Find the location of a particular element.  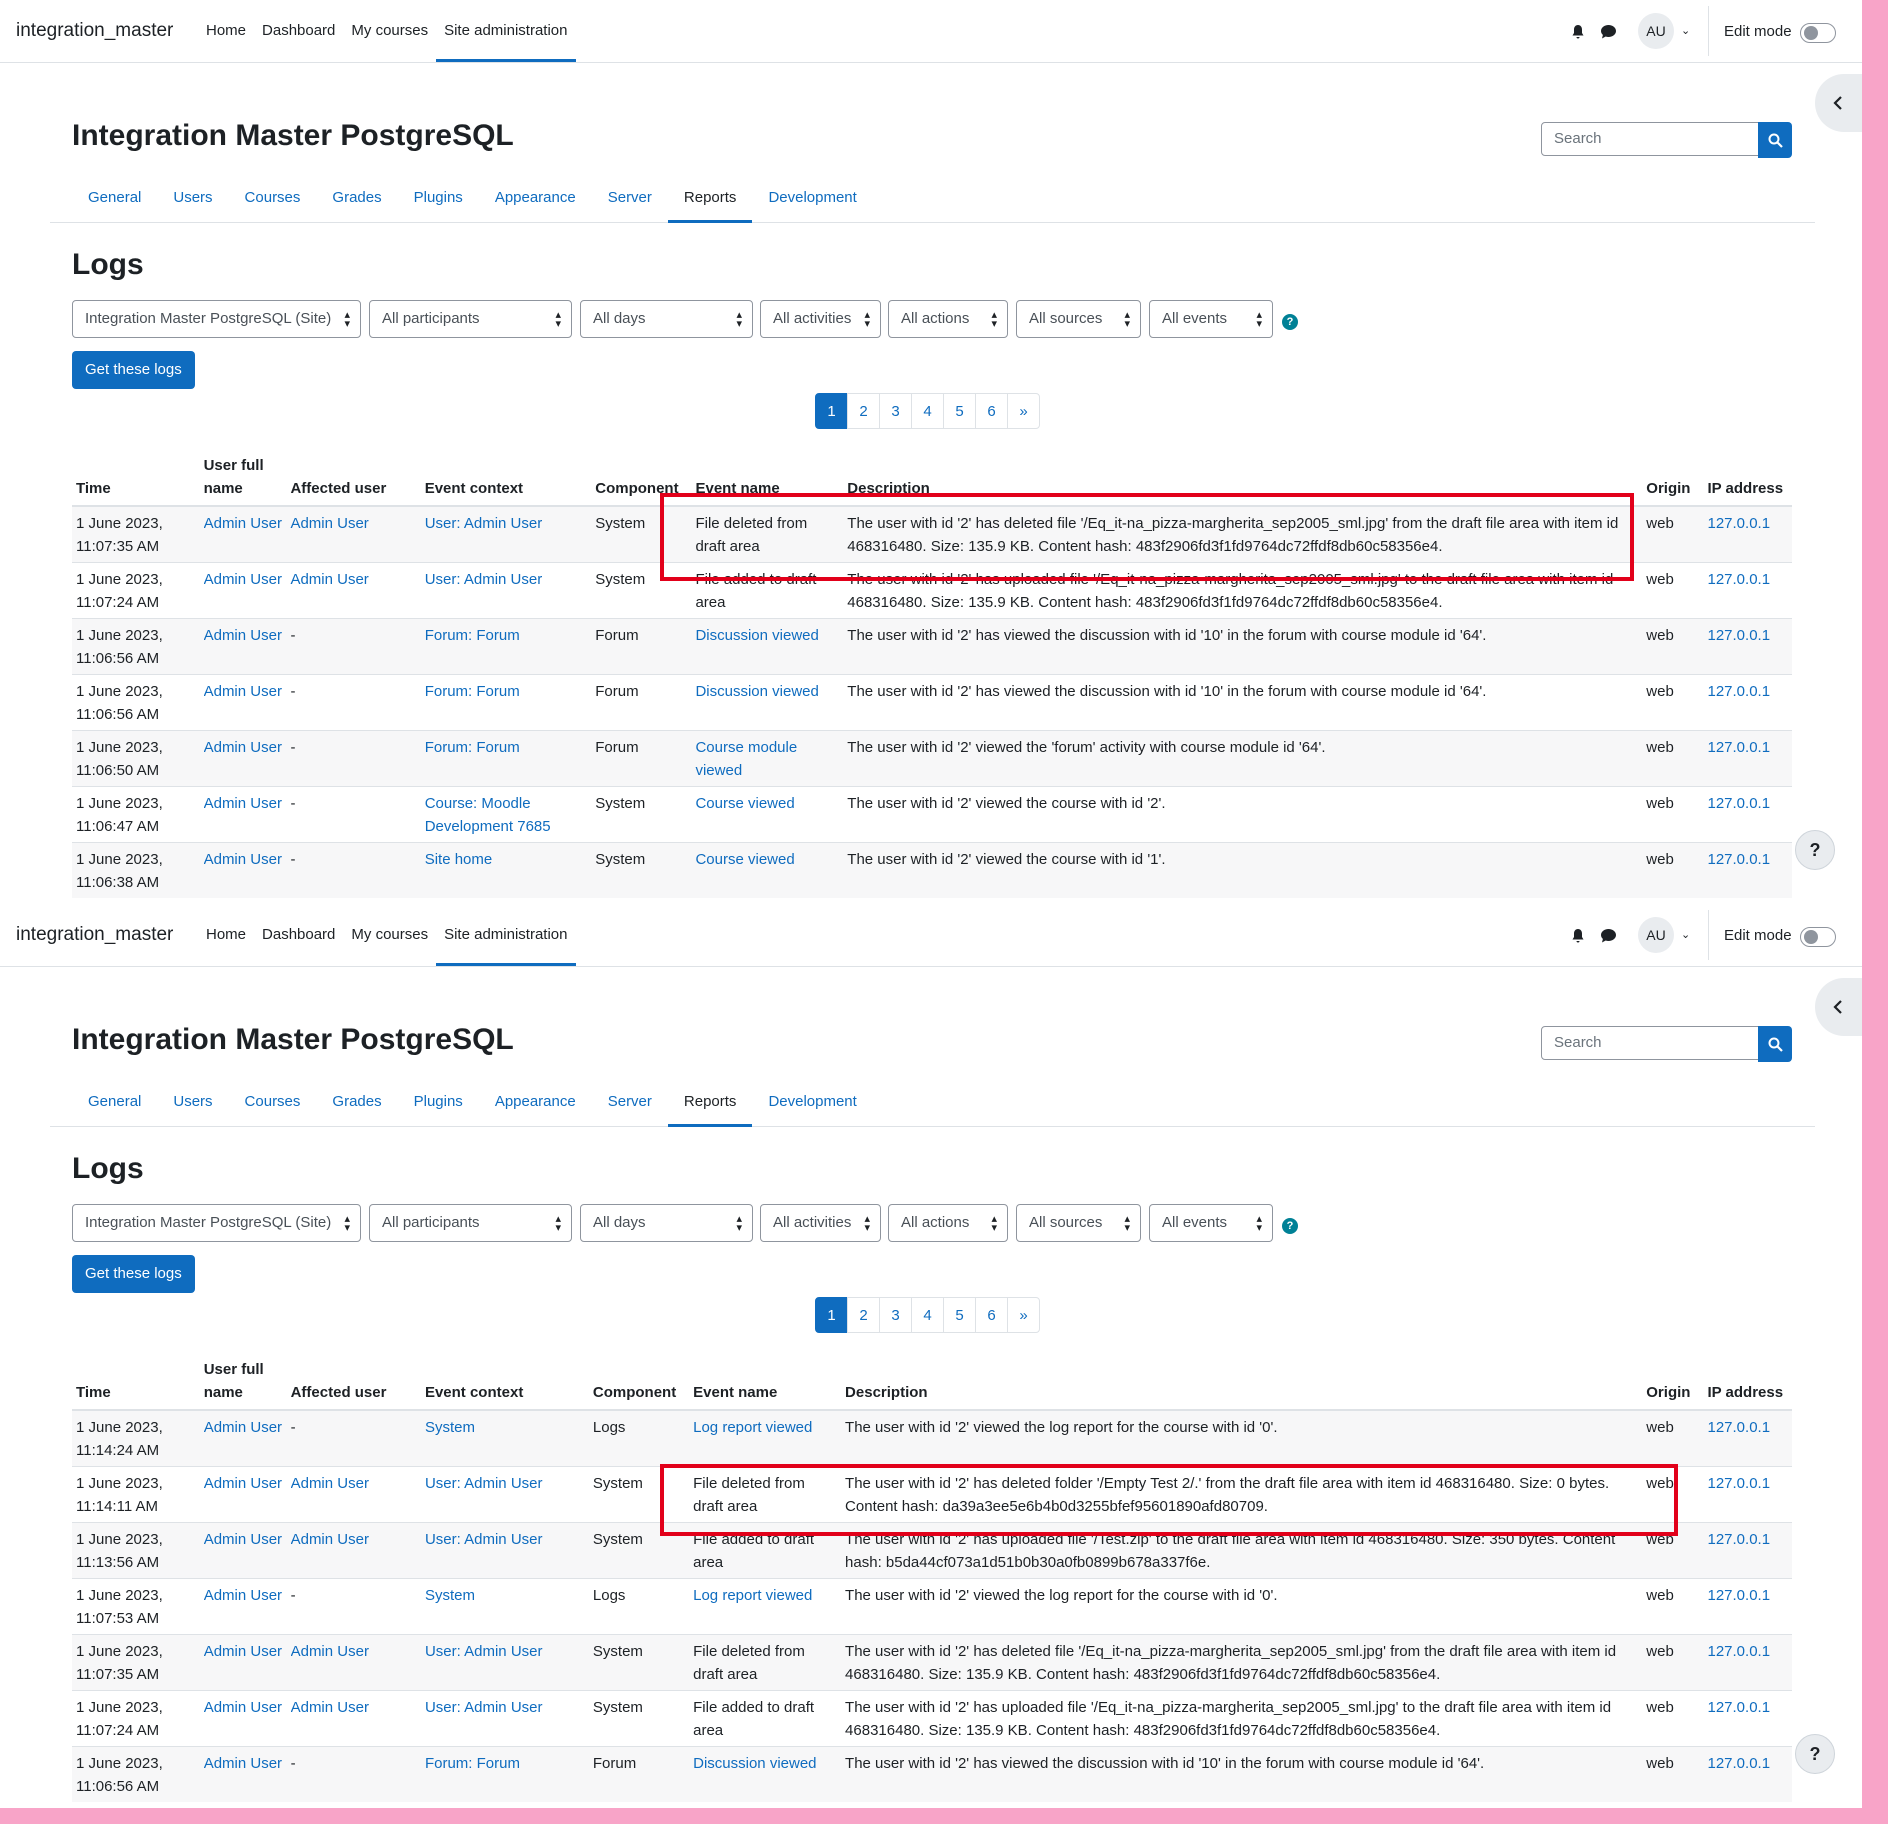

page-4: 4 is located at coordinates (927, 1315).